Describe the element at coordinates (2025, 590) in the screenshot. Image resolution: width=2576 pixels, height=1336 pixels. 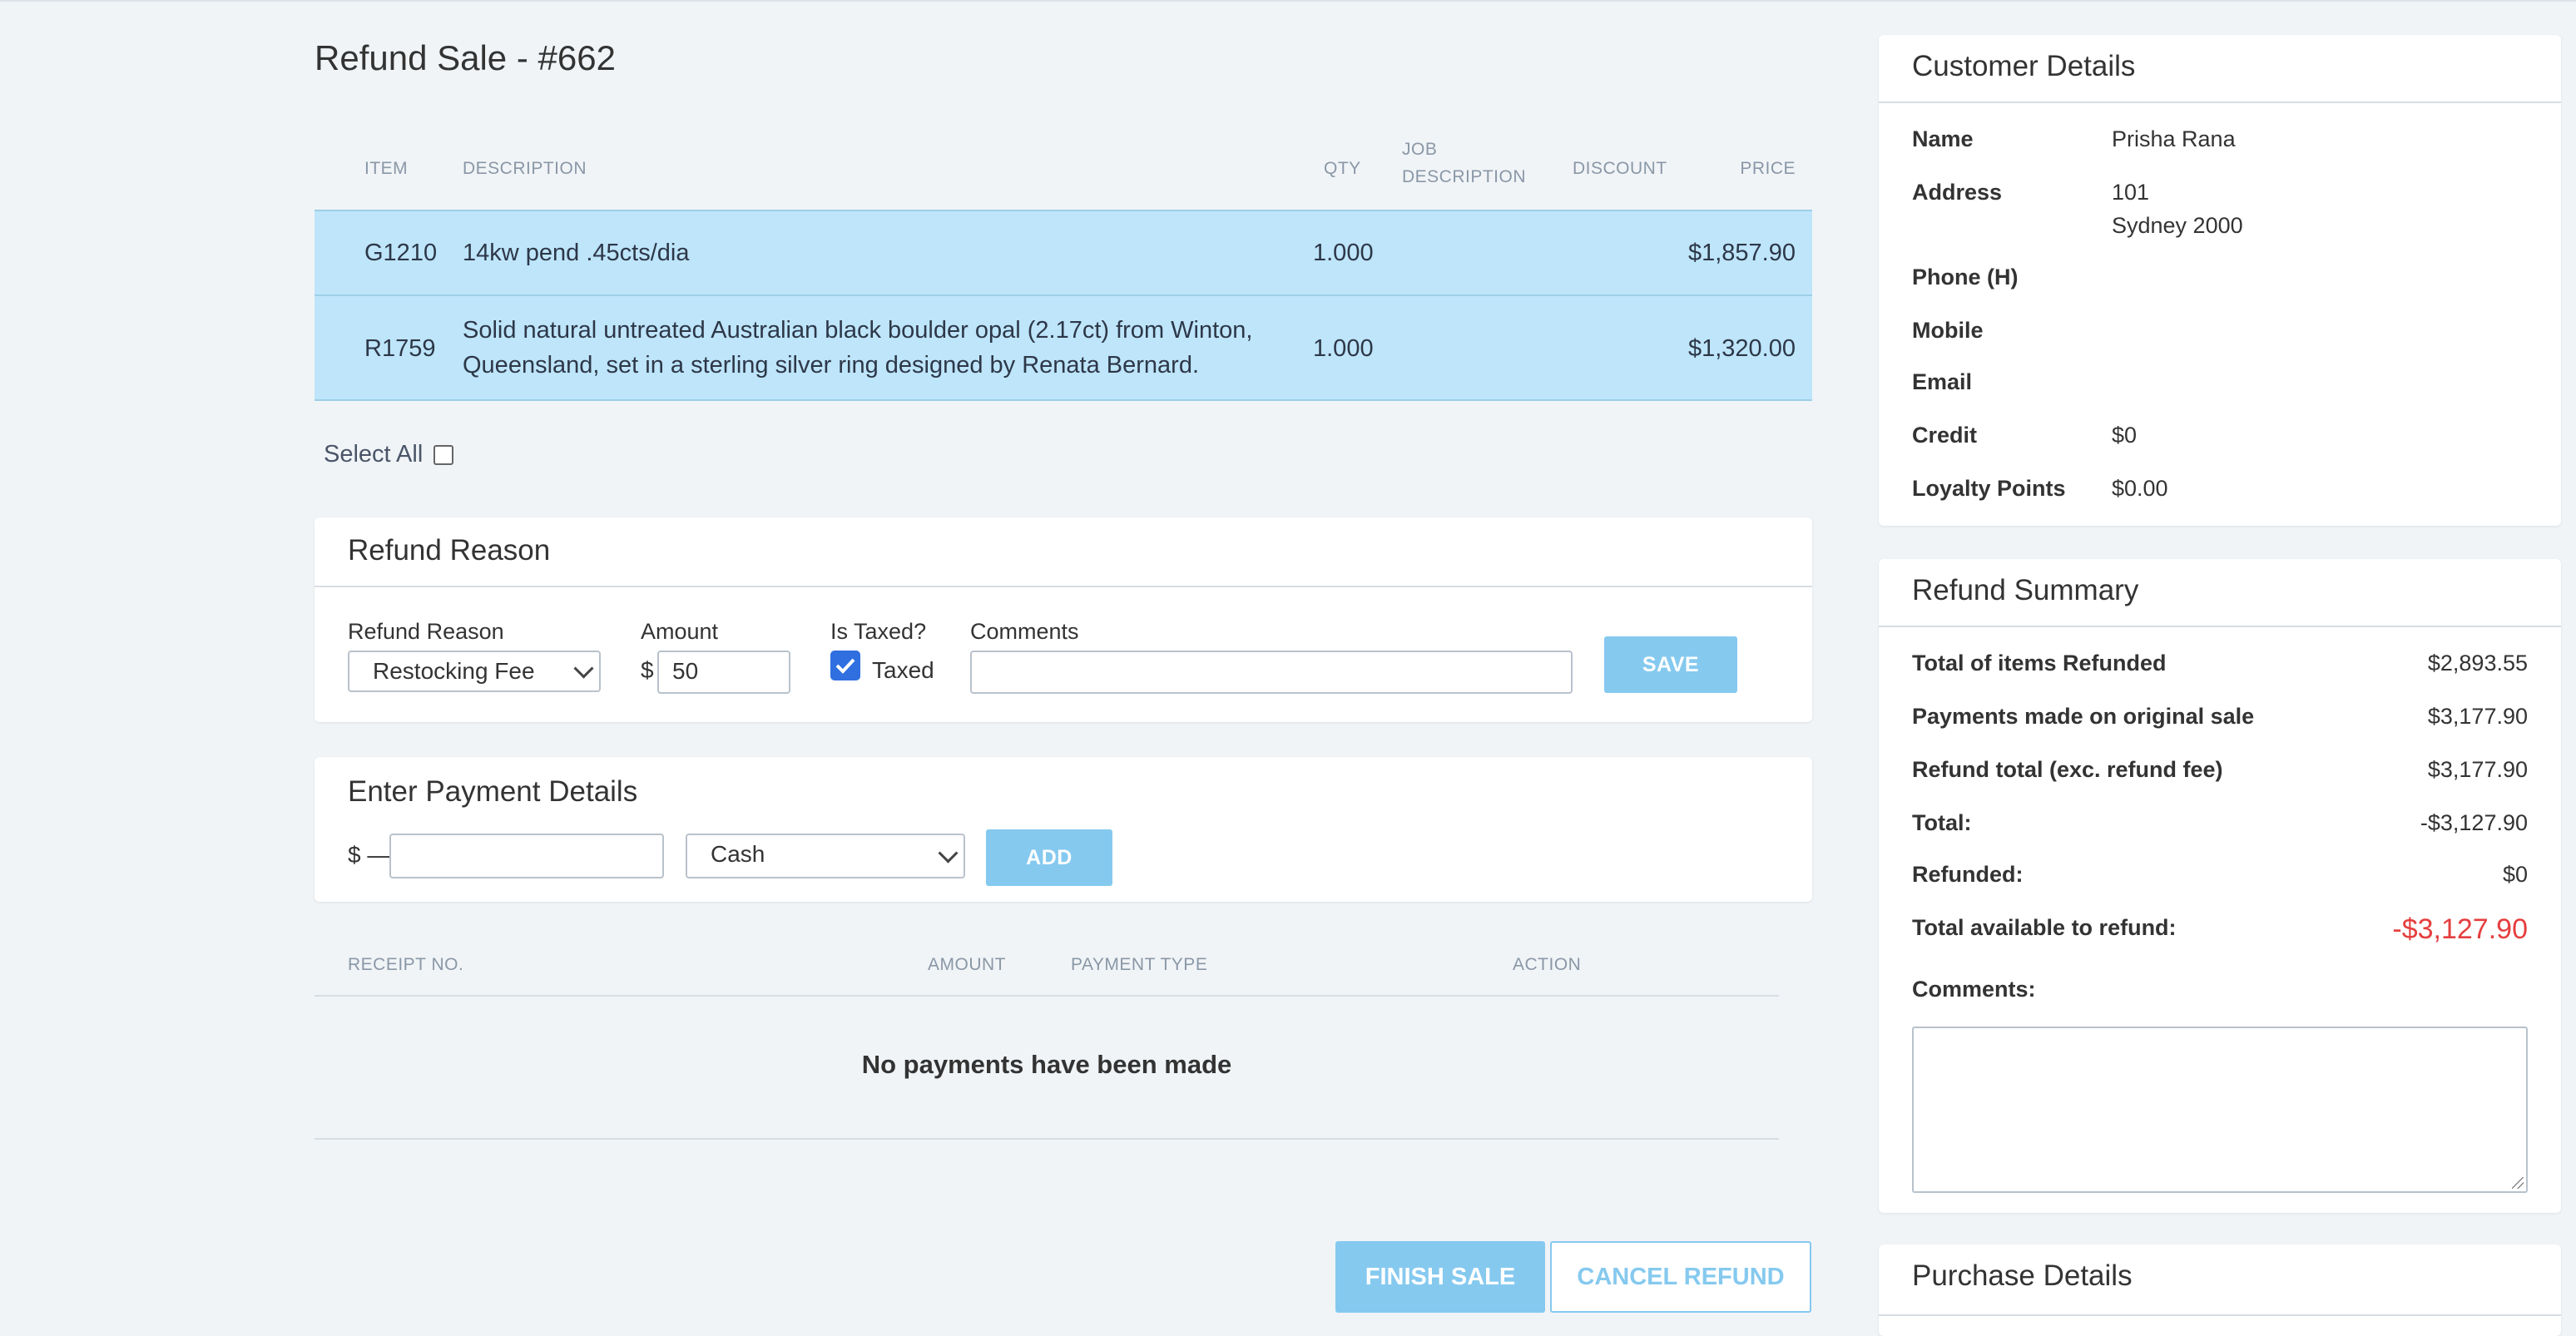
I see `refund-summary-title: Refund Summary` at that location.